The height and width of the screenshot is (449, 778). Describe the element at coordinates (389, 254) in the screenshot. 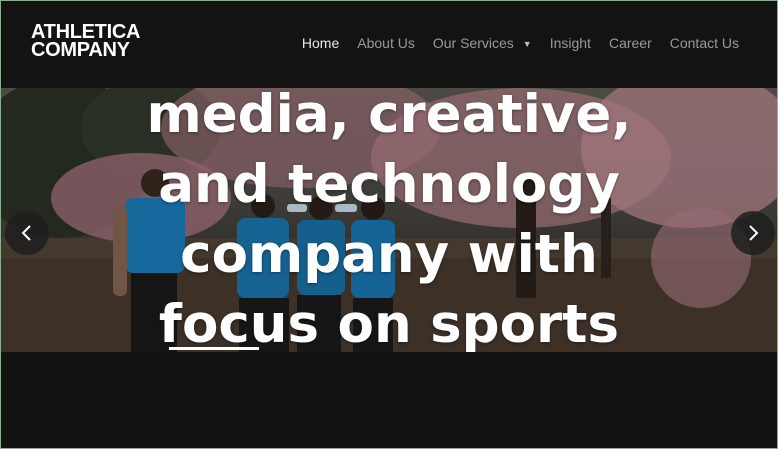

I see `headline-line-3: company with` at that location.